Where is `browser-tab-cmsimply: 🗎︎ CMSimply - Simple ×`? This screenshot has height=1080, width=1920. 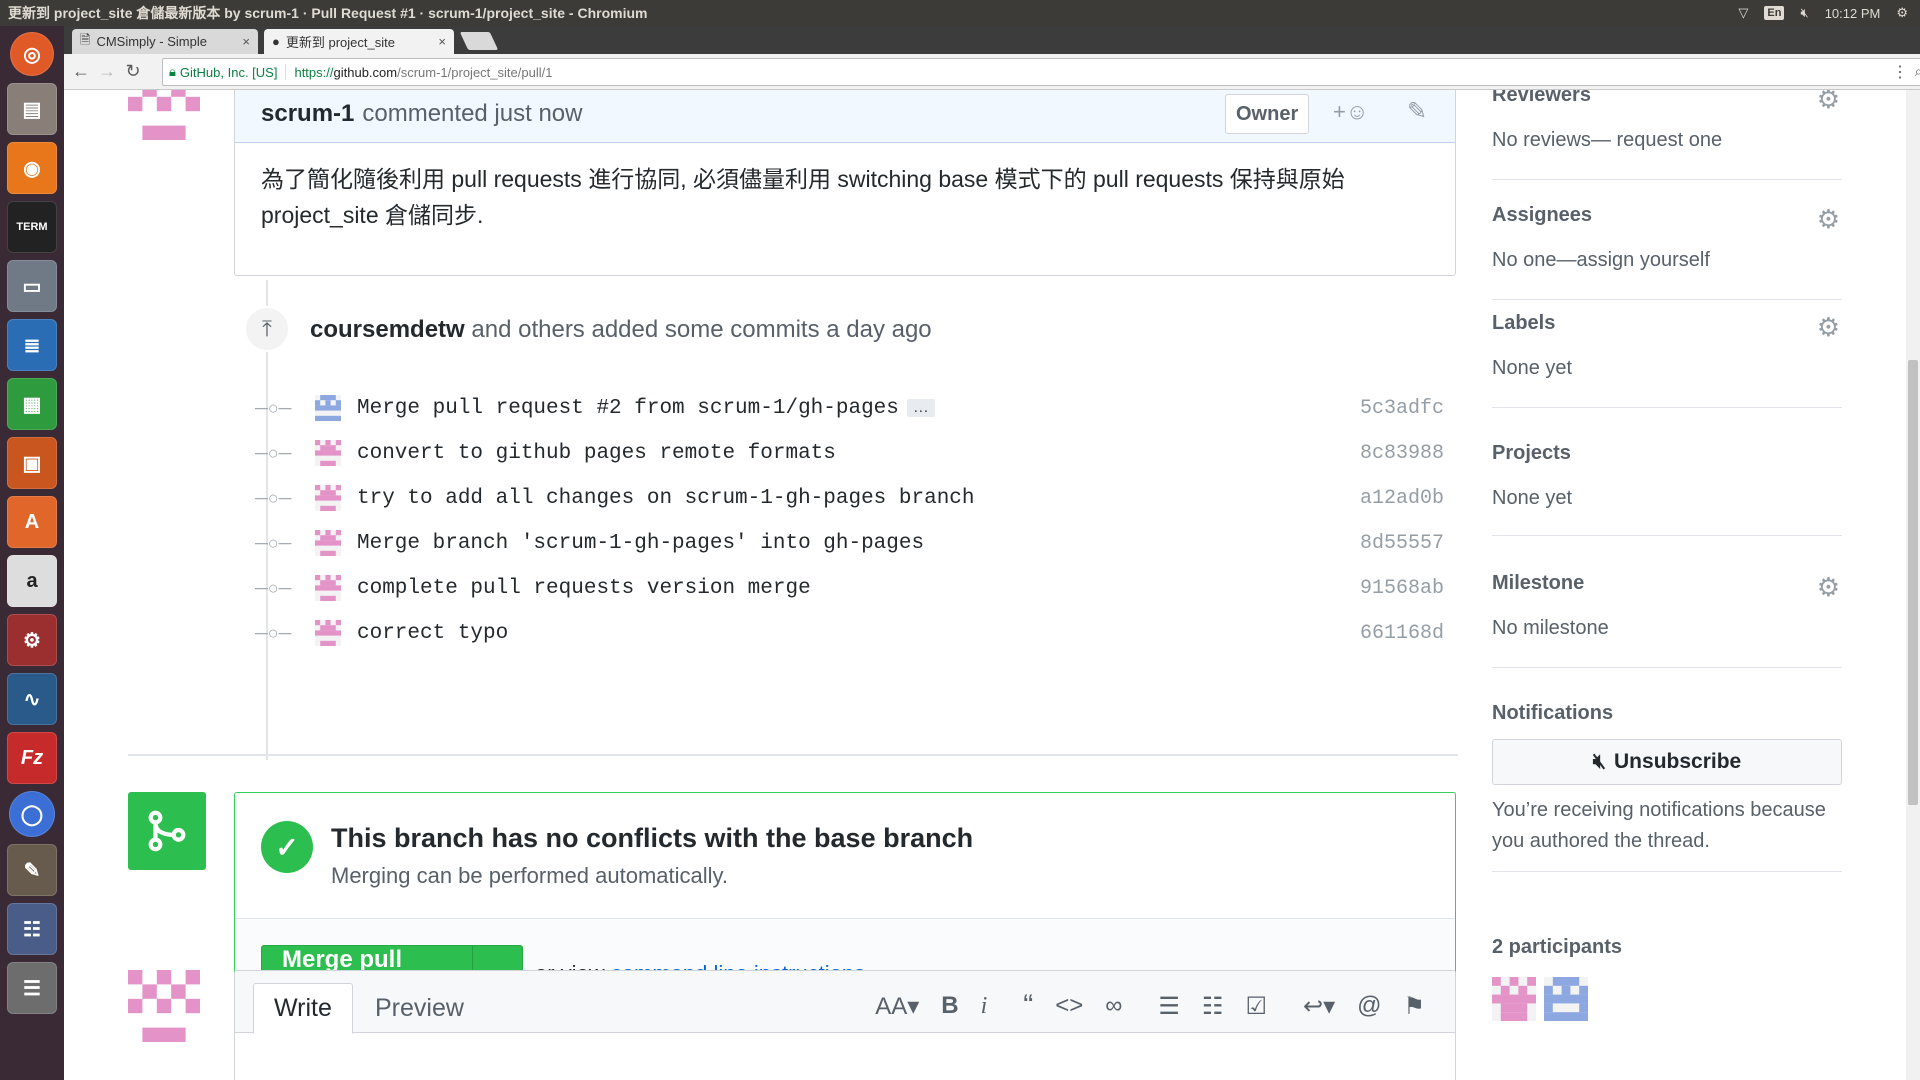
browser-tab-cmsimply: 🗎︎ CMSimply - Simple × is located at coordinates (165, 41).